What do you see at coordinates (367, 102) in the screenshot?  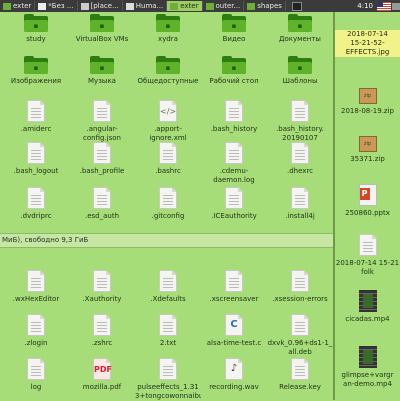 I see `desktop-item: 2018-08-19.zip` at bounding box center [367, 102].